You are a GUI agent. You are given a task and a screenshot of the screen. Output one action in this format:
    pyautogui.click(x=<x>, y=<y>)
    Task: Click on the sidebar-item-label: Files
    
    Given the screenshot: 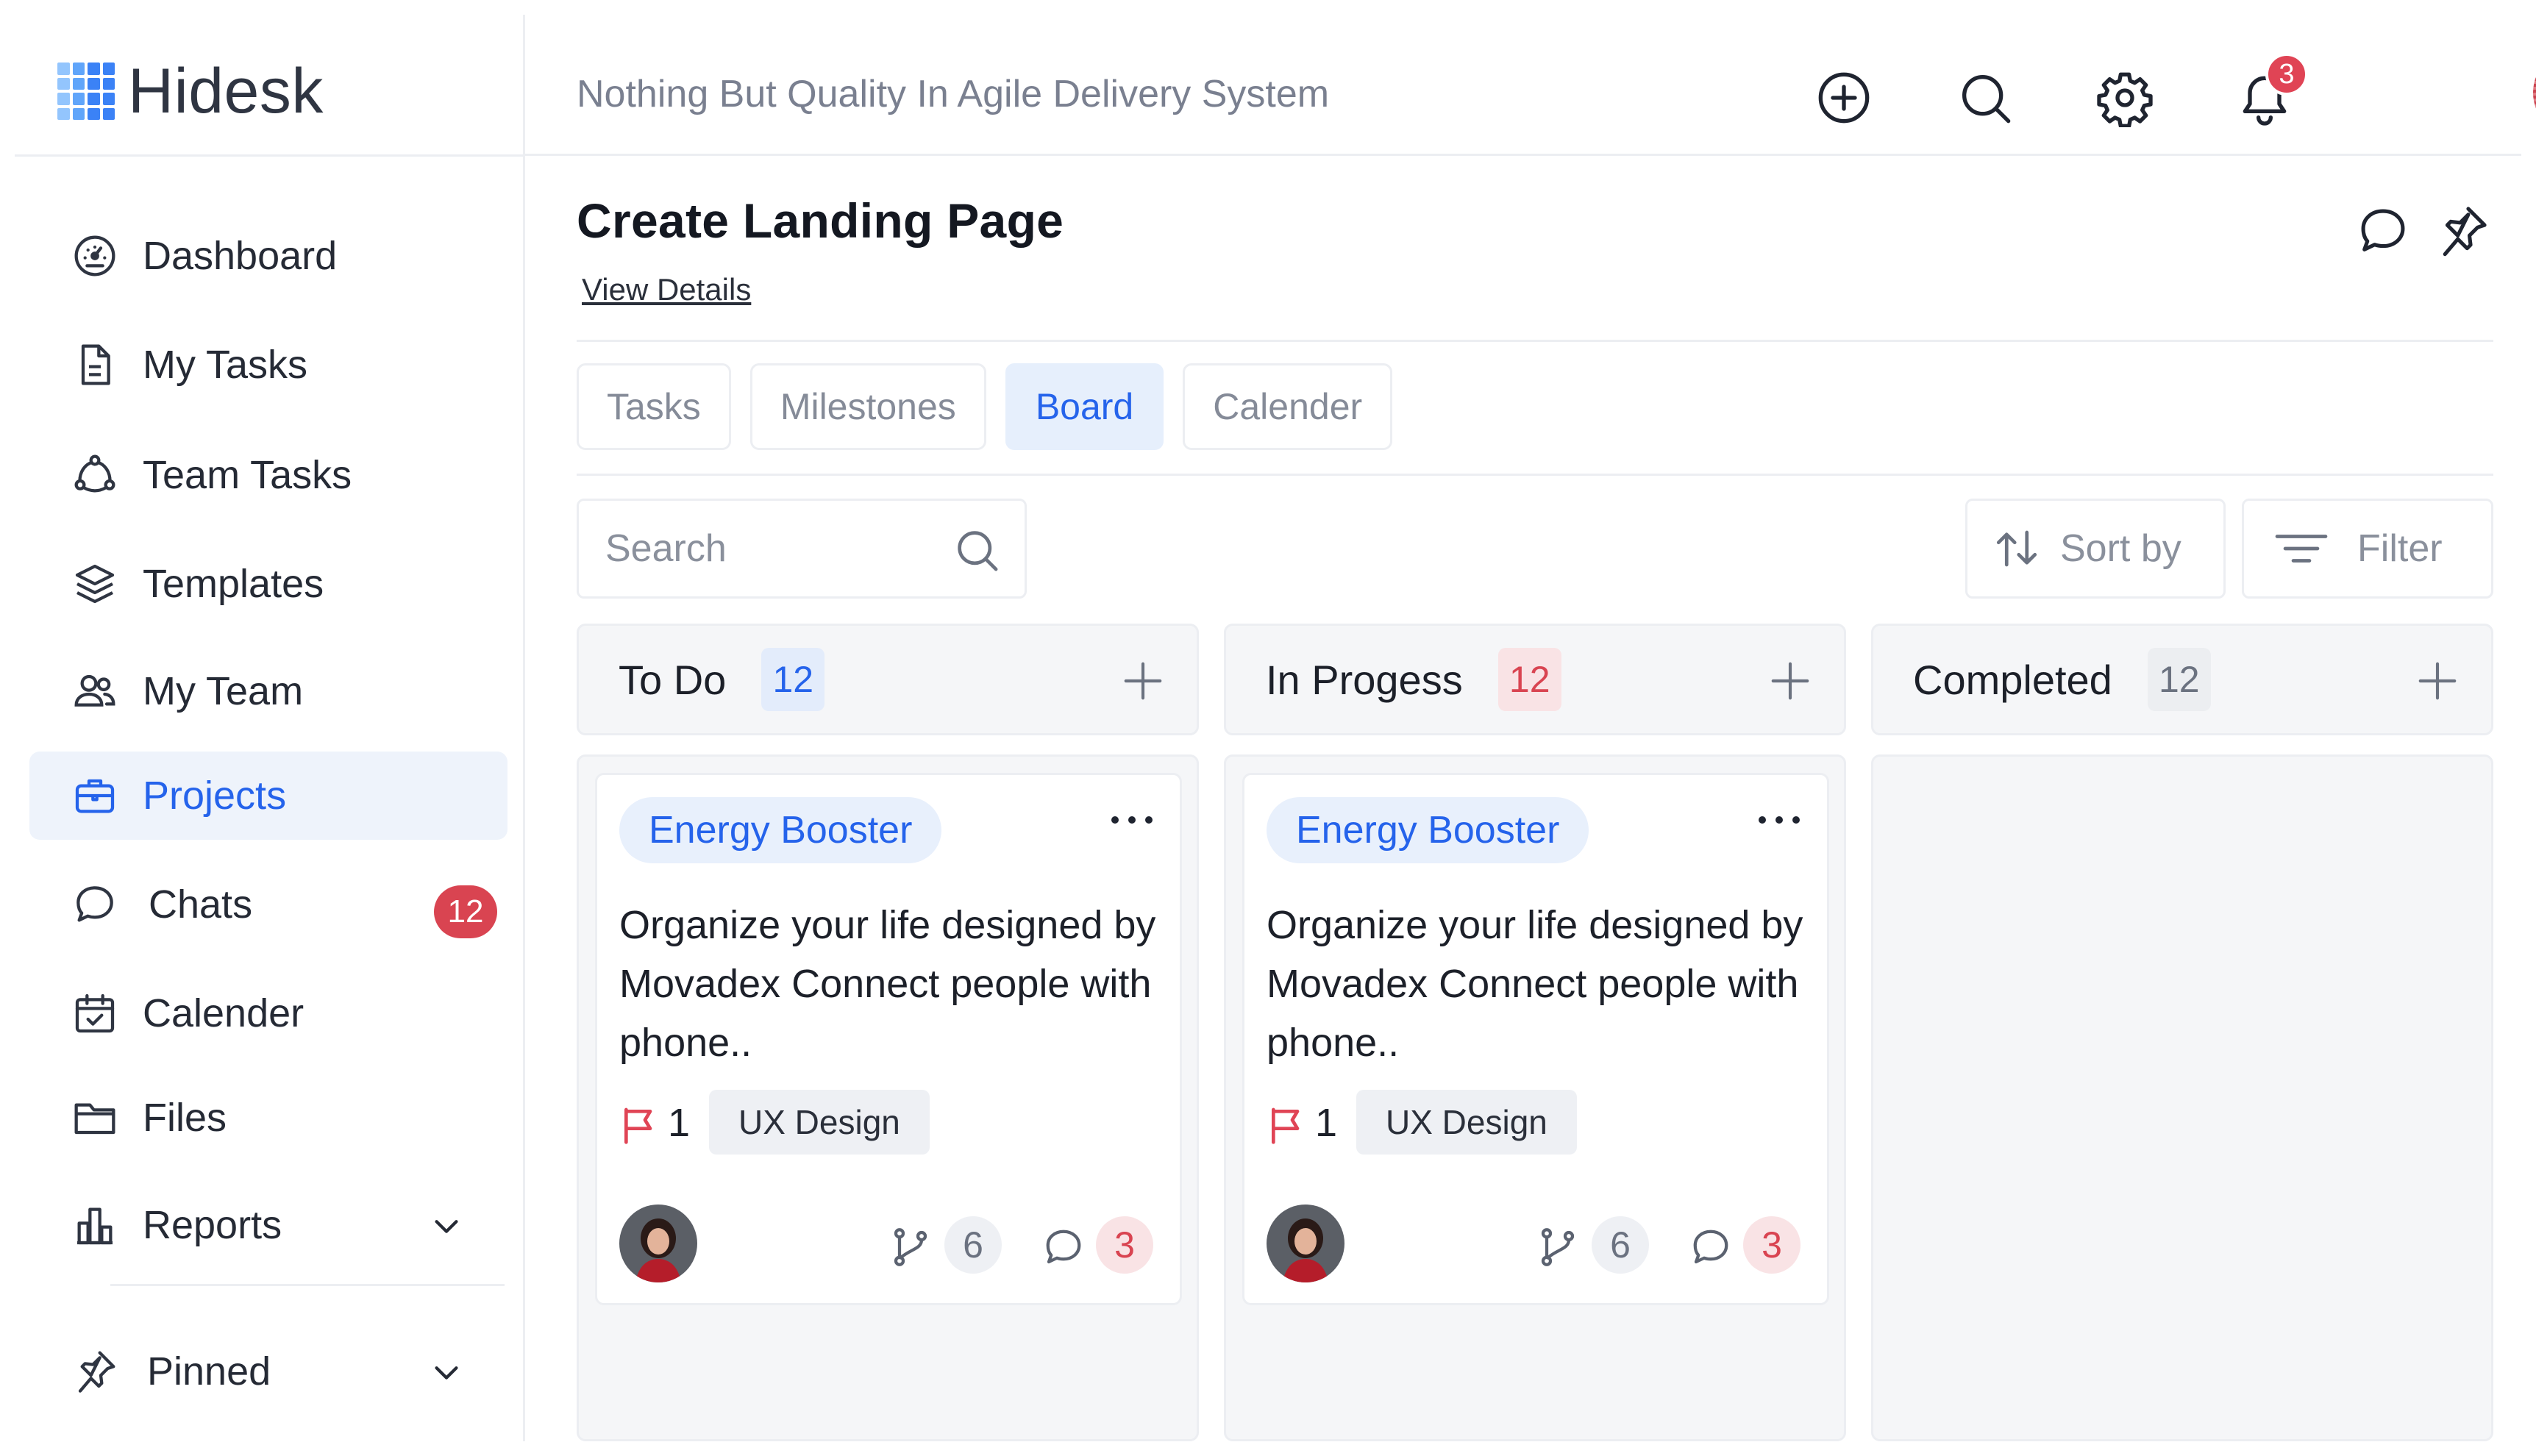 What is the action you would take?
    pyautogui.click(x=185, y=1118)
    